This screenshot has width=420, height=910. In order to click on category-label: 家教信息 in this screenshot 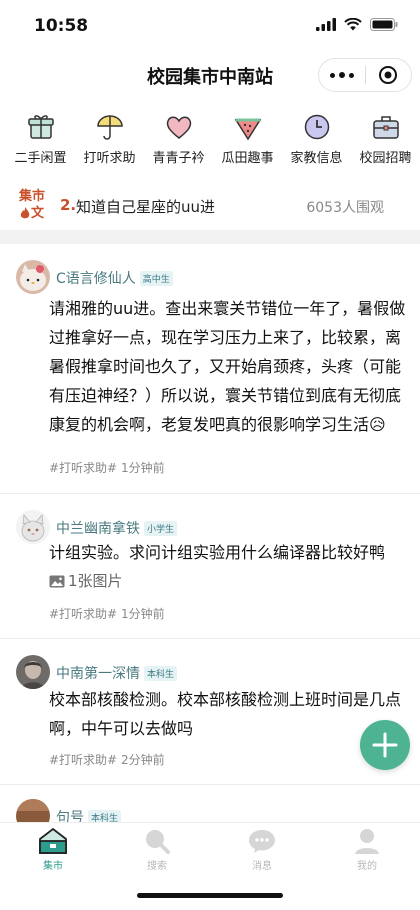, I will do `click(316, 158)`.